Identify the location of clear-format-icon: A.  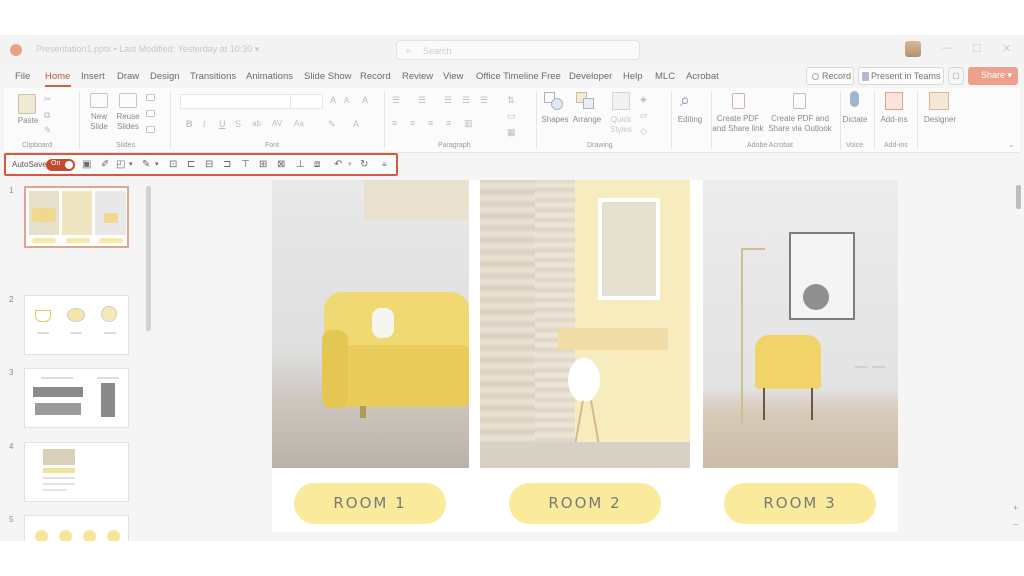
(365, 100).